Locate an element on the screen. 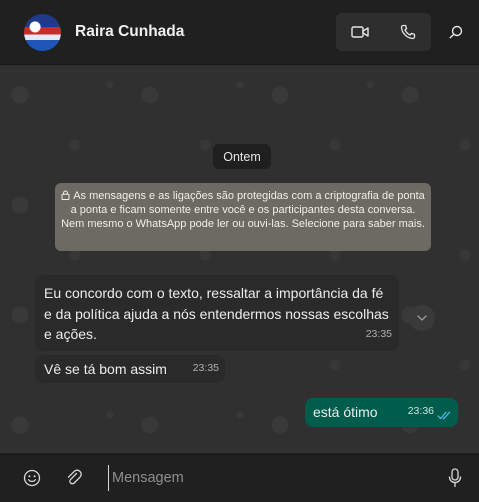 The height and width of the screenshot is (502, 479). contact-avatar is located at coordinates (42, 32).